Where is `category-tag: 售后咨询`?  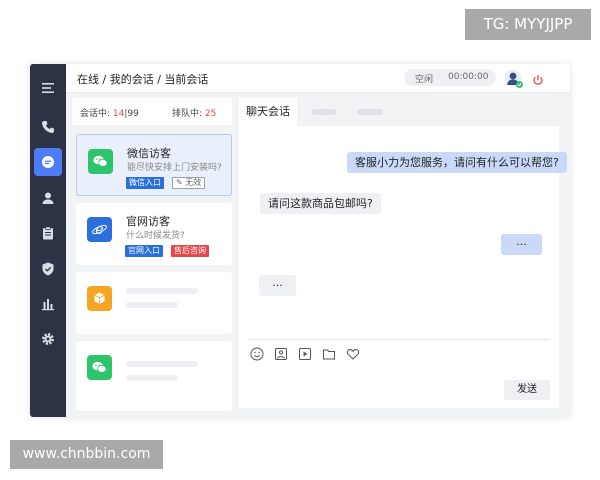
category-tag: 售后咨询 is located at coordinates (190, 251).